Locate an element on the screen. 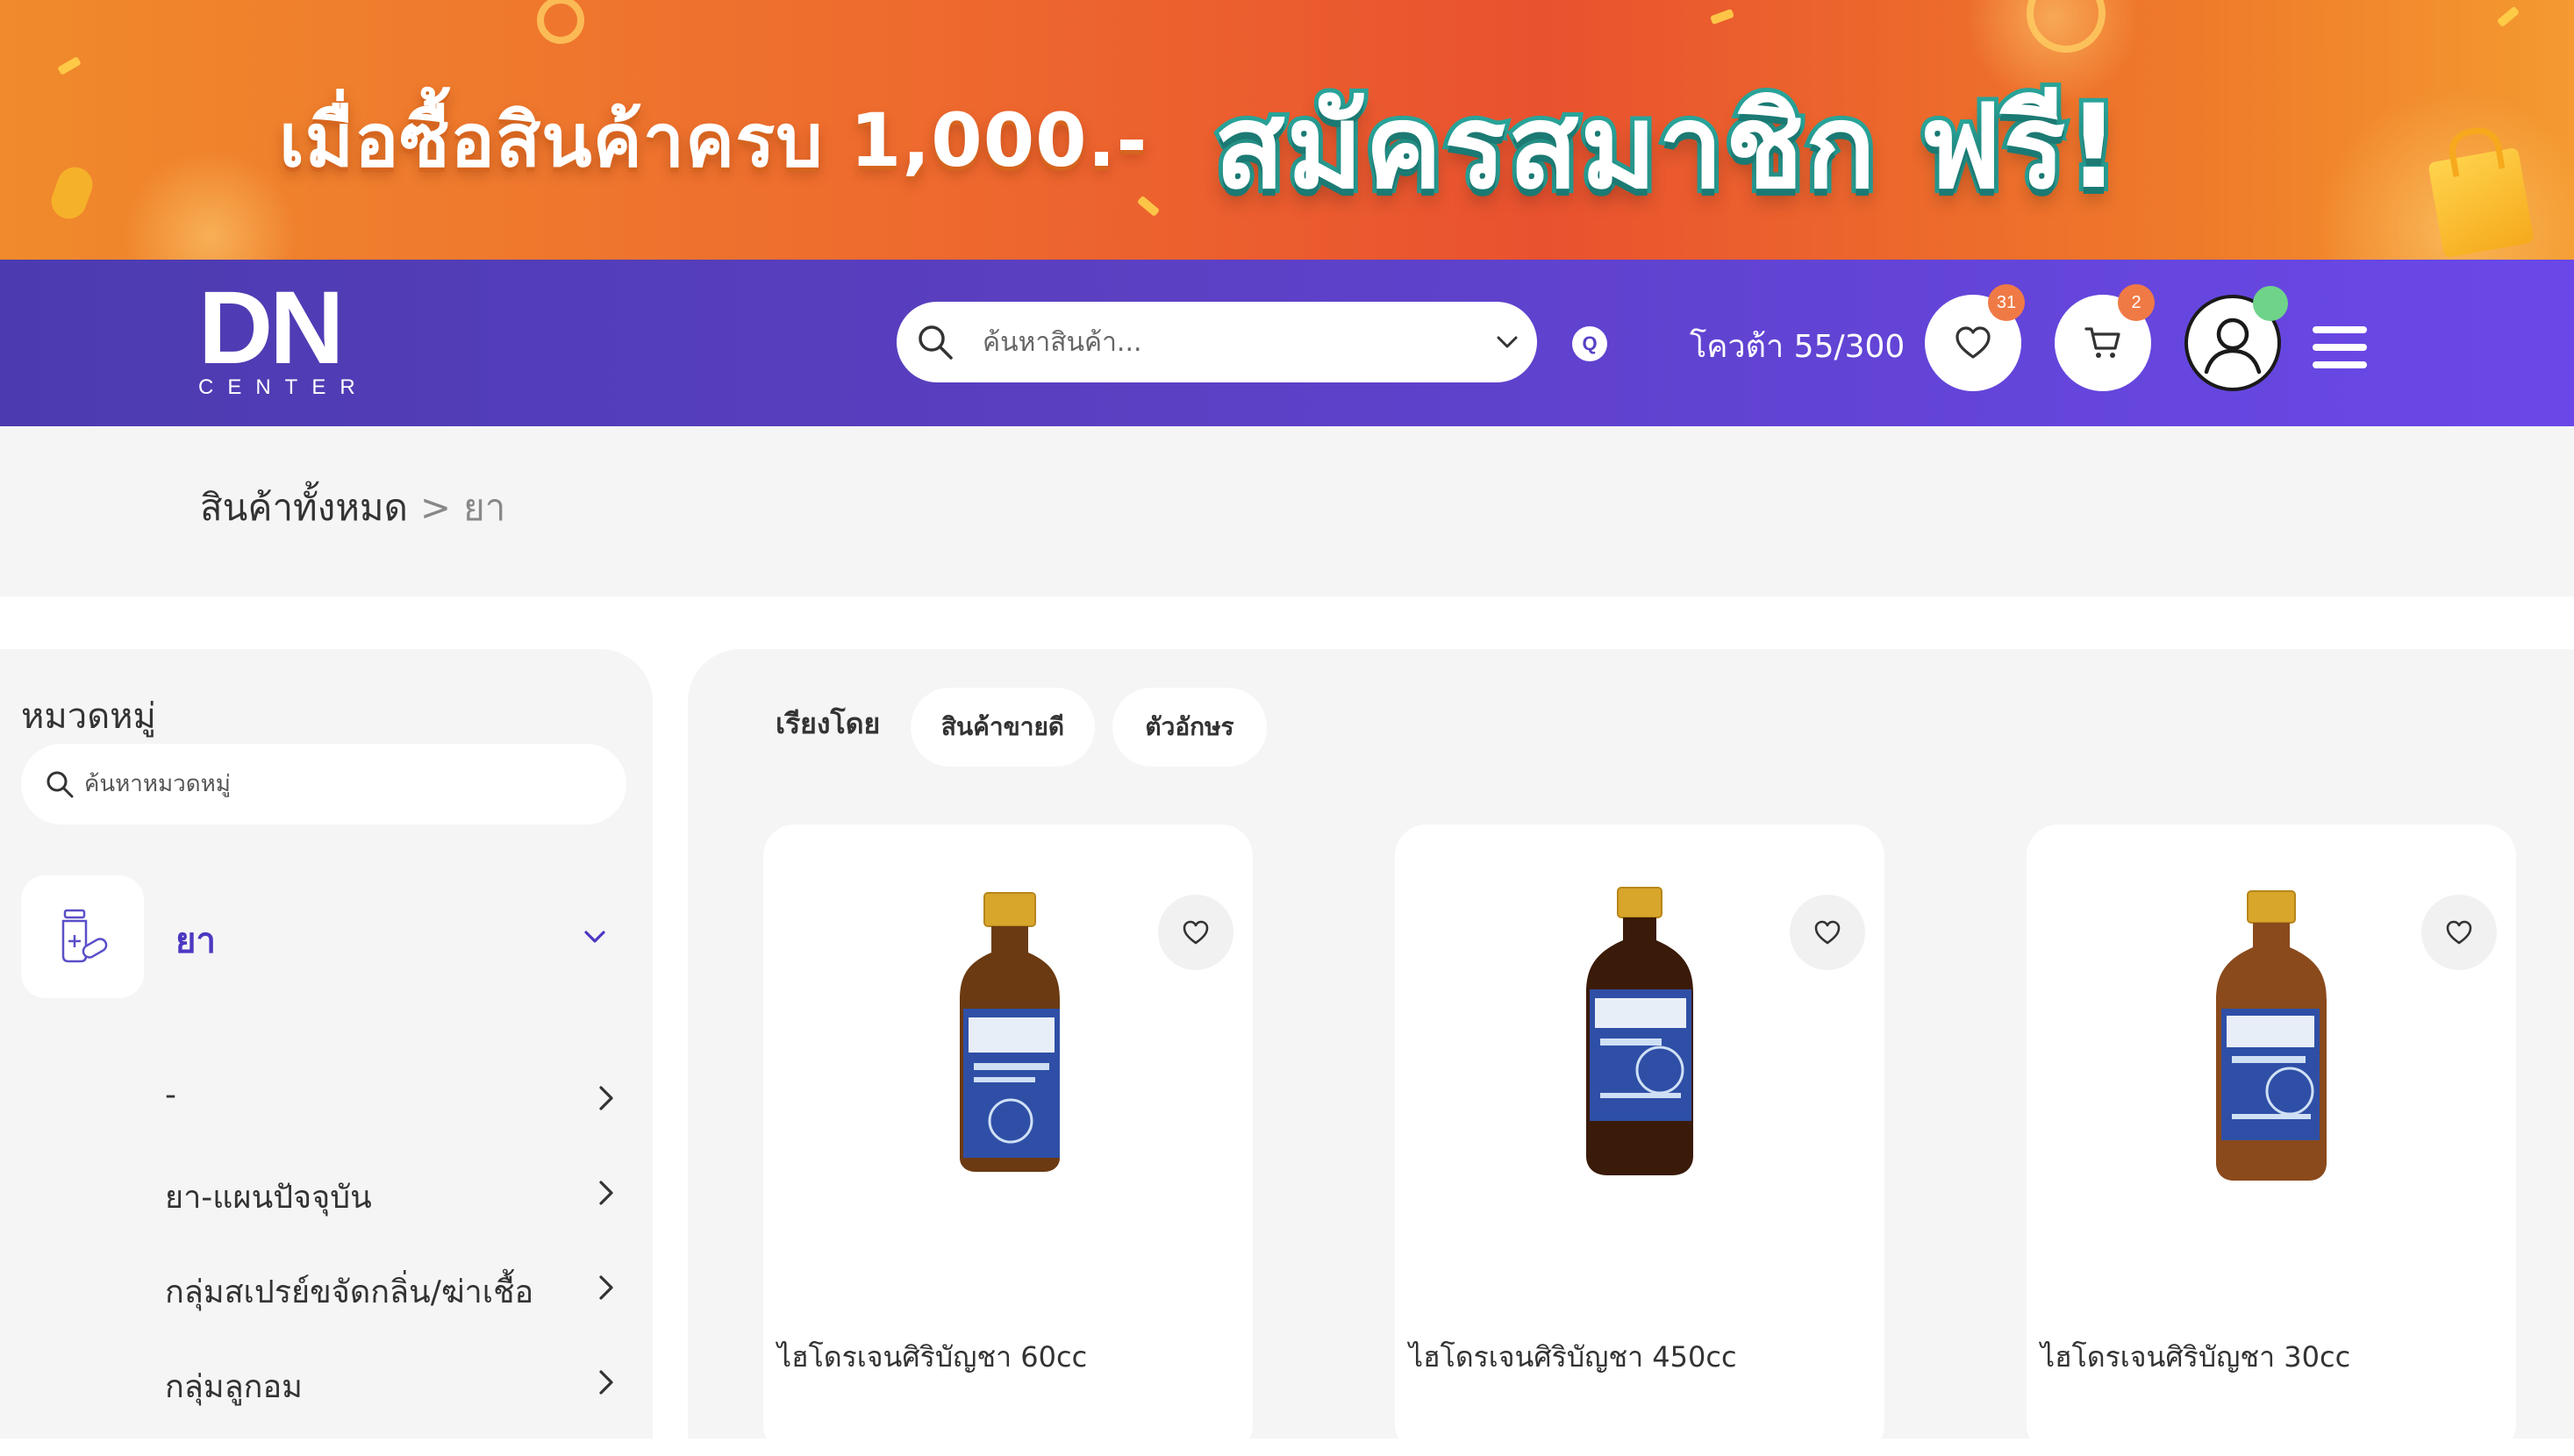 This screenshot has height=1456, width=2574. category-search-input is located at coordinates (338, 784).